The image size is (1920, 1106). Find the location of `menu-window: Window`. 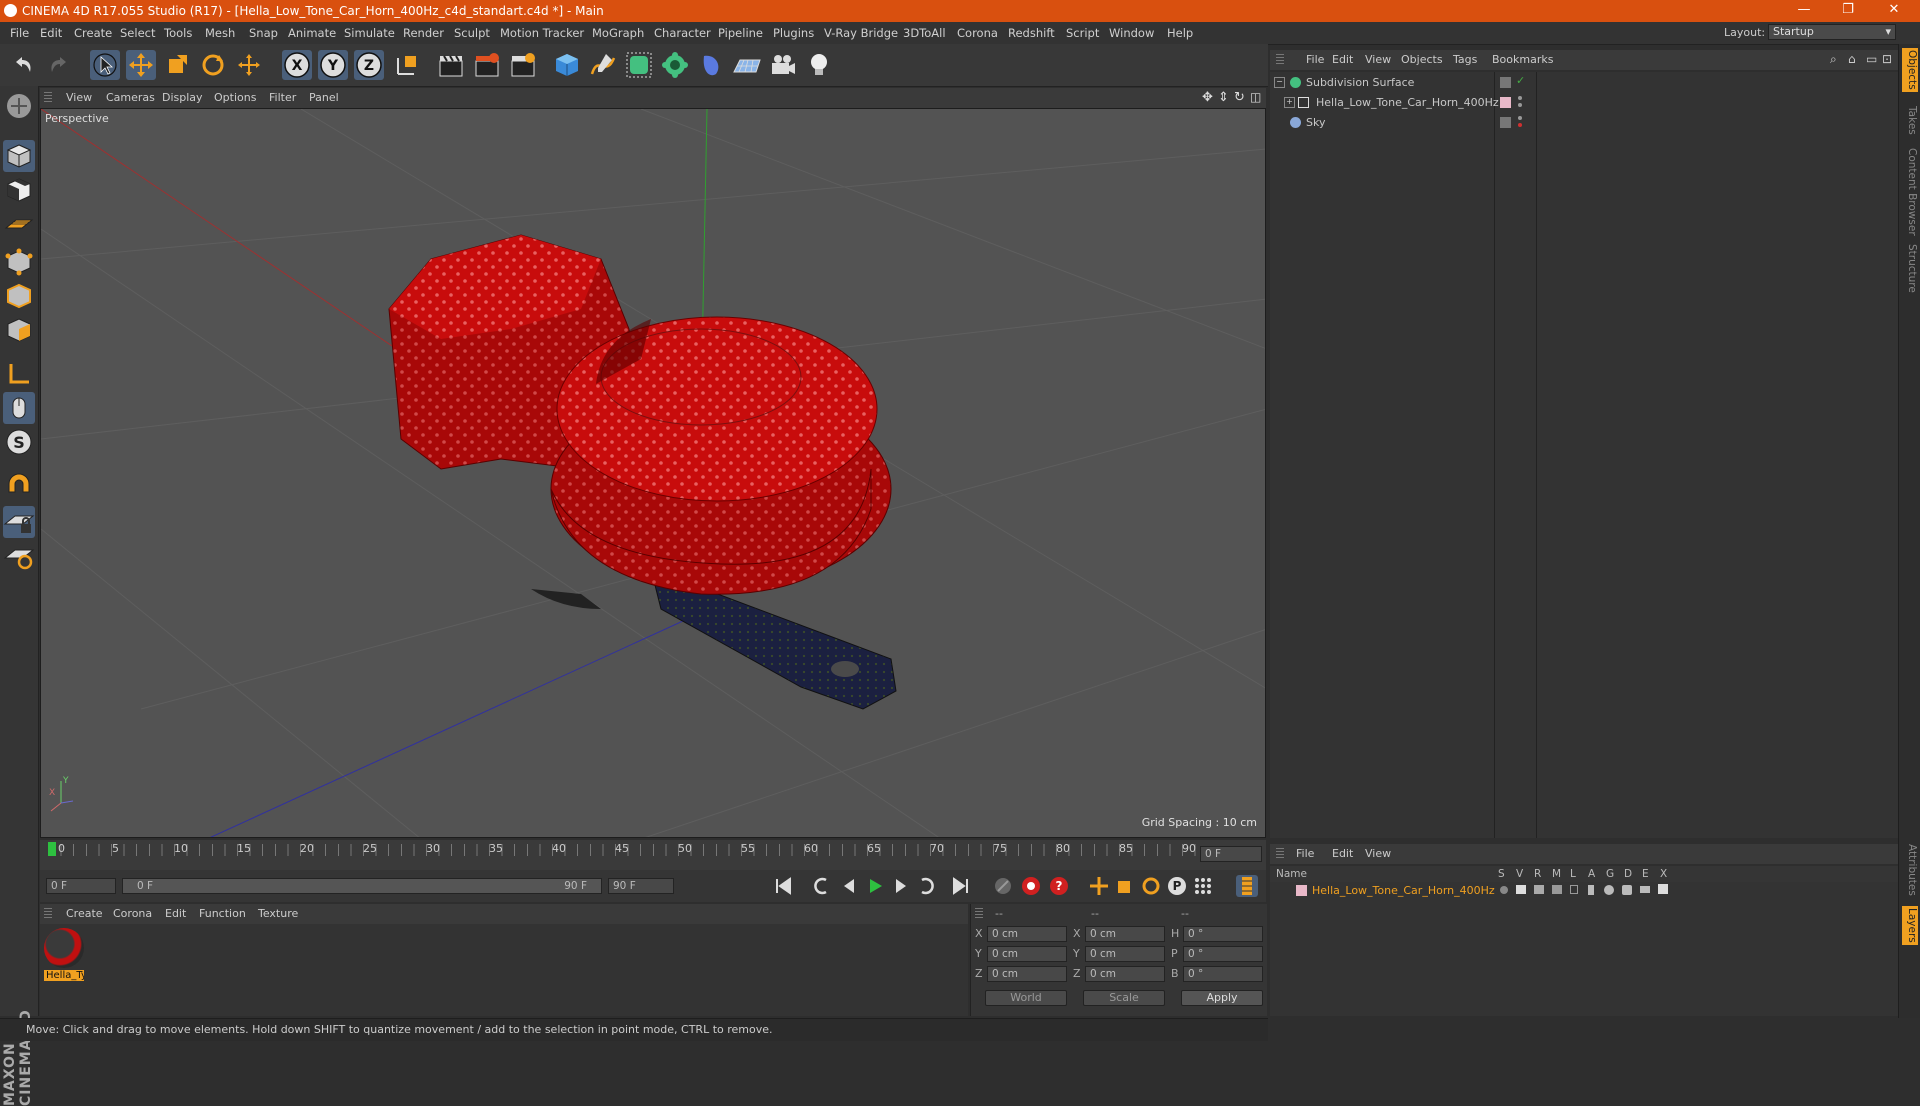

menu-window: Window is located at coordinates (1131, 33).